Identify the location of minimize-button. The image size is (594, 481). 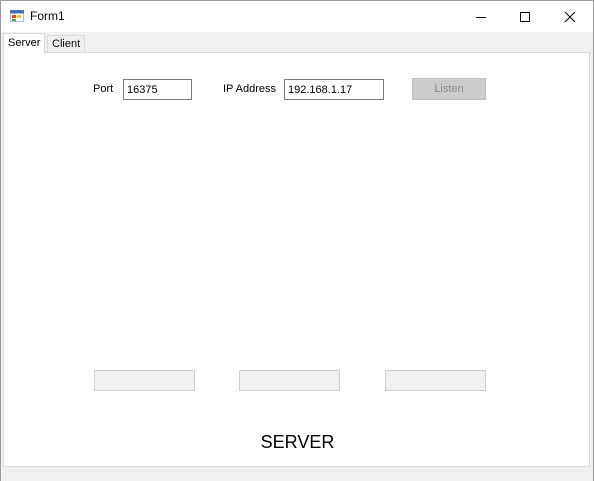
(481, 16).